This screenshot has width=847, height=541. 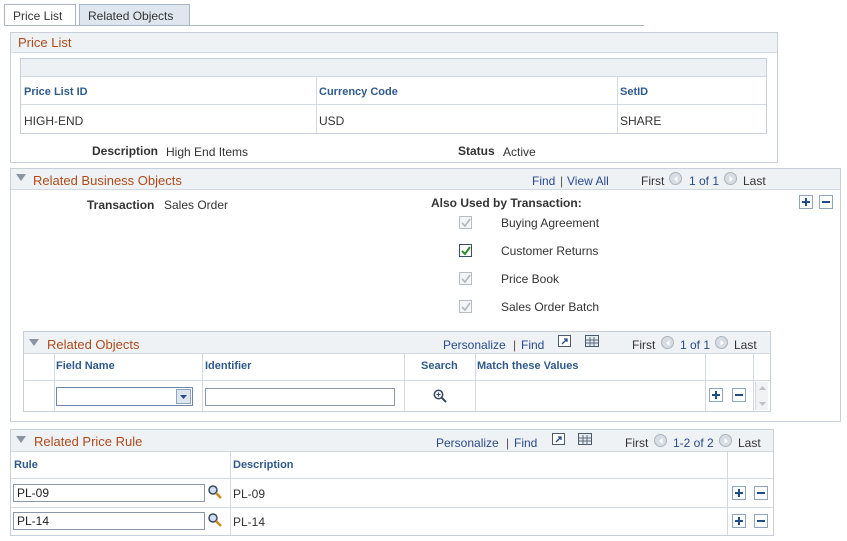 I want to click on checkbox-label-customer-returns: Customer Returns, so click(x=550, y=251).